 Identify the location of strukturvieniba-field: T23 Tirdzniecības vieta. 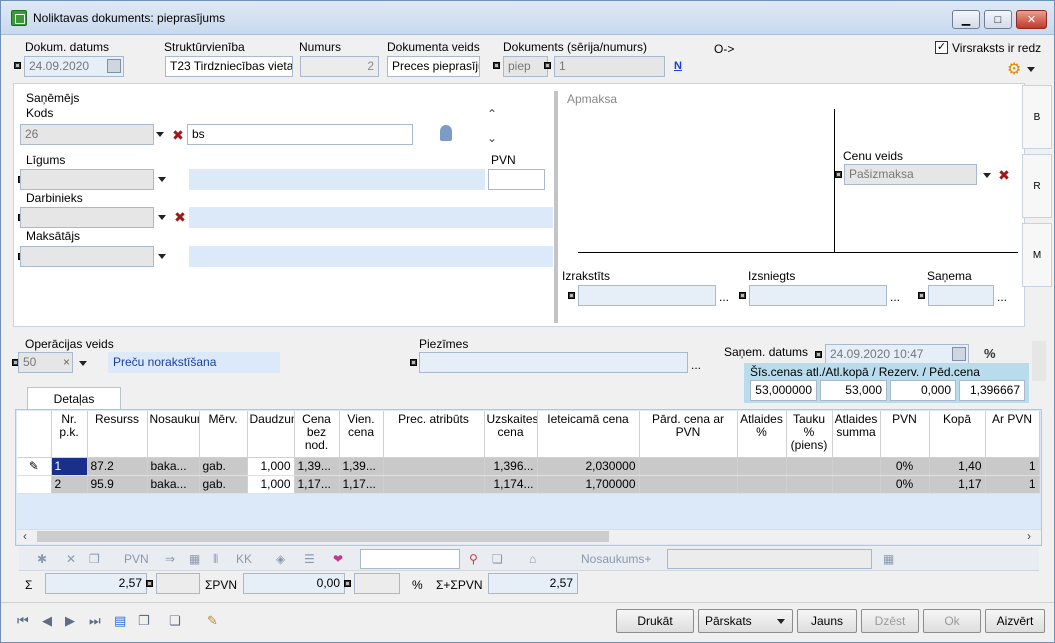
(229, 66).